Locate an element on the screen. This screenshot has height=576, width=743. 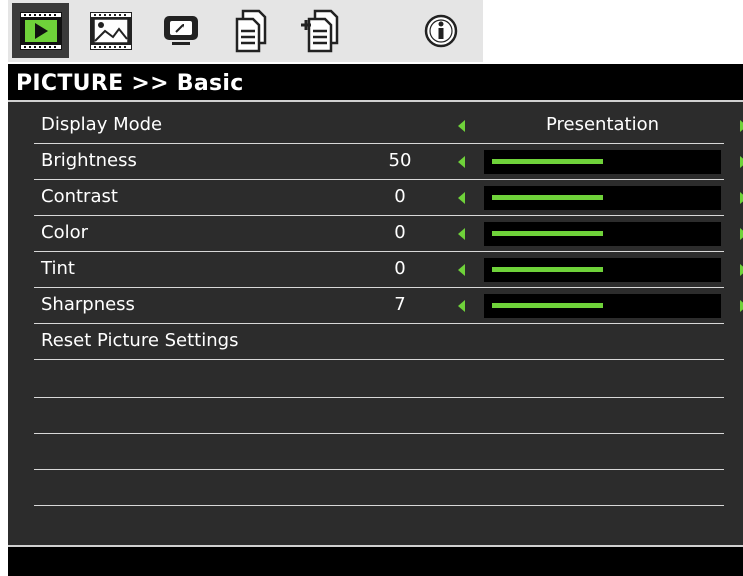
sharpness-label: Sharpness is located at coordinates (88, 304).